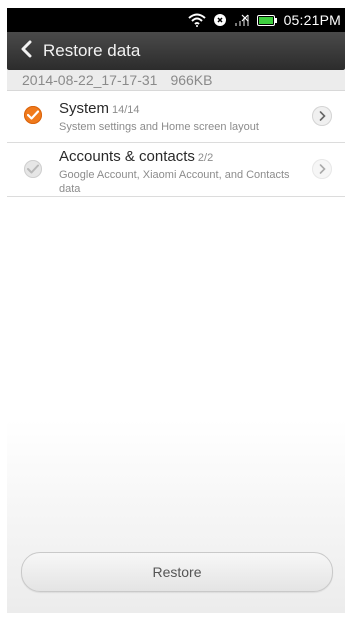 Image resolution: width=350 pixels, height=620 pixels. Describe the element at coordinates (266, 20) in the screenshot. I see `battery-icon` at that location.